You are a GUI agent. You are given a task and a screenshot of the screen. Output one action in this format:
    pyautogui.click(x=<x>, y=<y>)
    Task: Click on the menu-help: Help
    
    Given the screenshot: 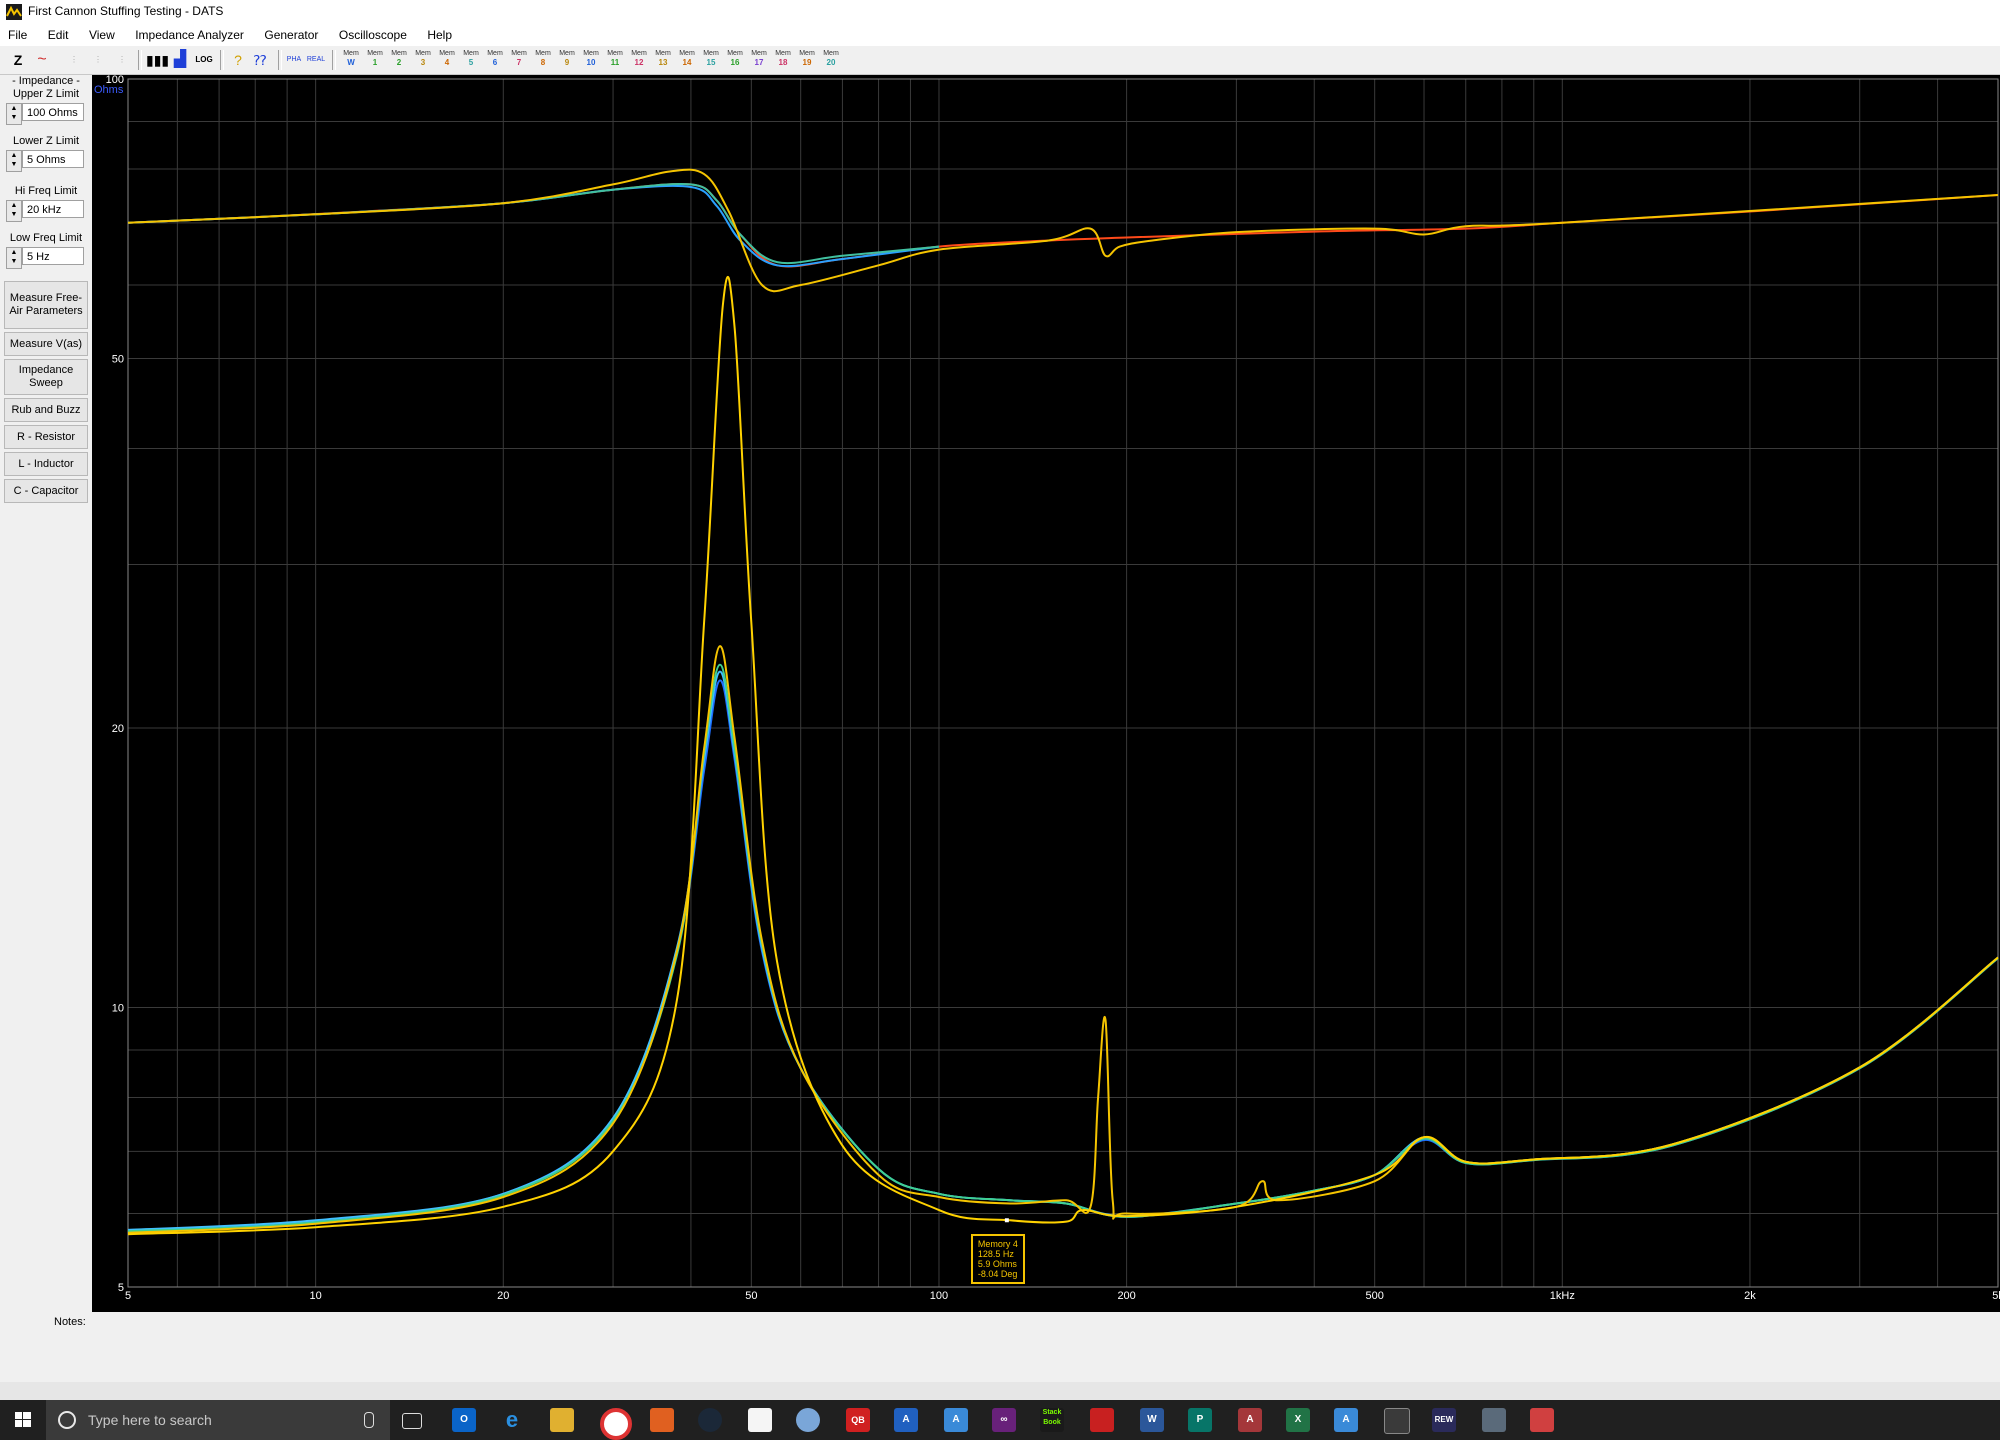 What is the action you would take?
    pyautogui.click(x=439, y=33)
    